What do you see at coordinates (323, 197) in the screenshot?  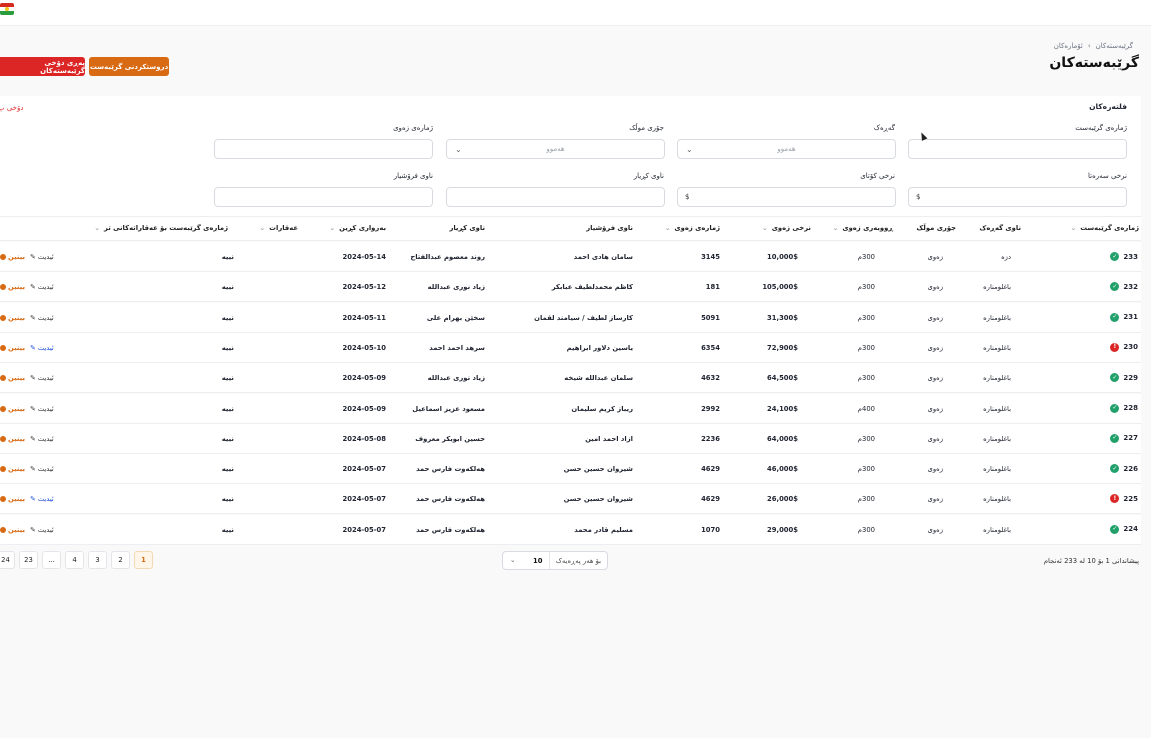 I see `seller-name-input` at bounding box center [323, 197].